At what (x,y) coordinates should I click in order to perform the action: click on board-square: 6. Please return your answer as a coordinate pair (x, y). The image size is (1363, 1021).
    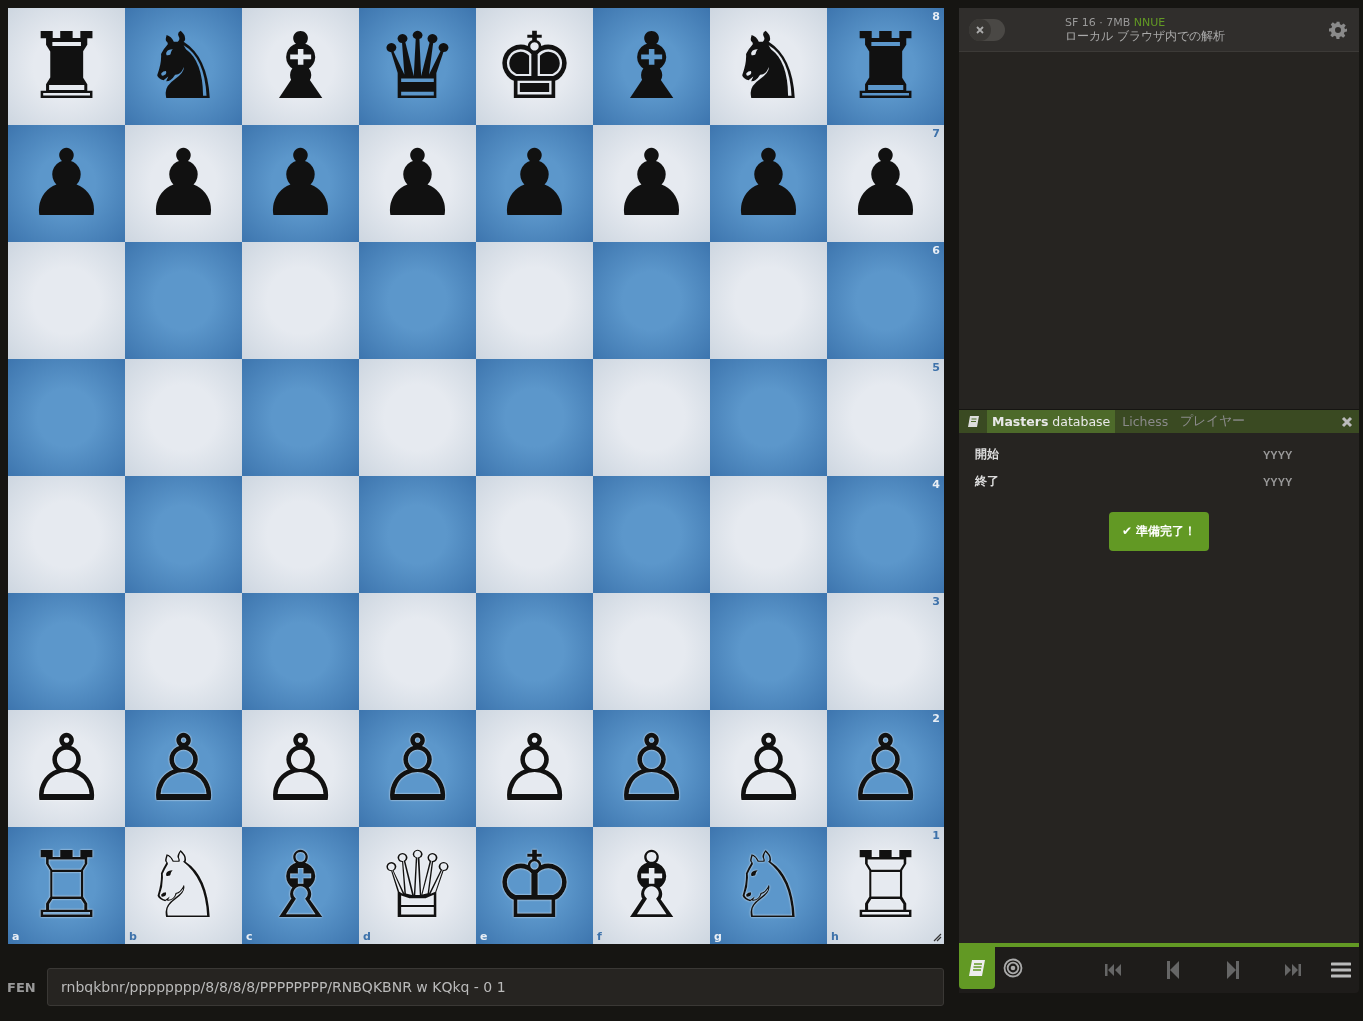
    Looking at the image, I should click on (885, 300).